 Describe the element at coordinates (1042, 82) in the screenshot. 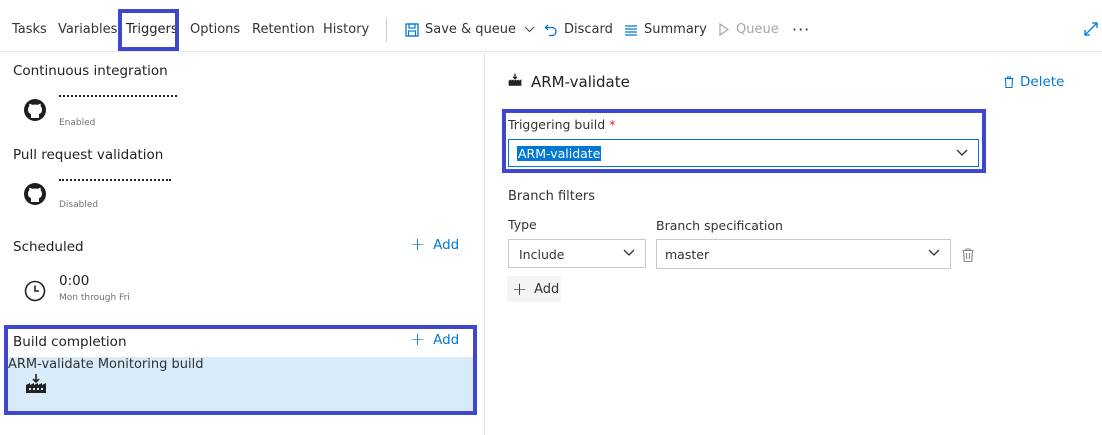

I see `delete-label: Delete` at that location.